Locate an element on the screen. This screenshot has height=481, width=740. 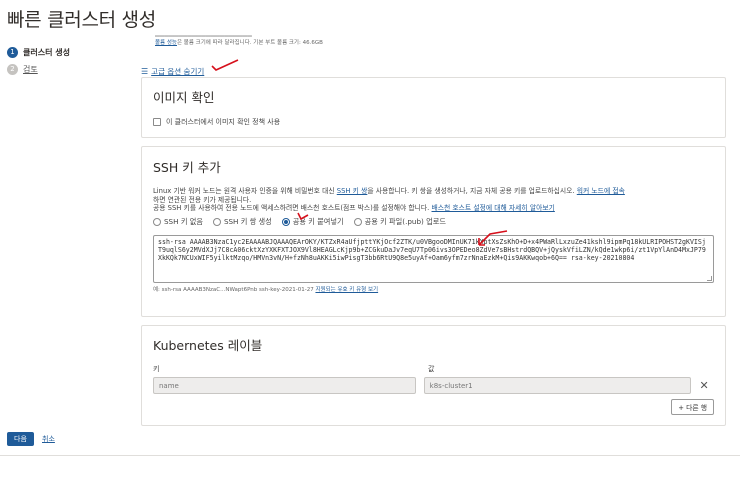
radio-label: 공용 키 파일(.pub) 업로드 is located at coordinates (405, 221).